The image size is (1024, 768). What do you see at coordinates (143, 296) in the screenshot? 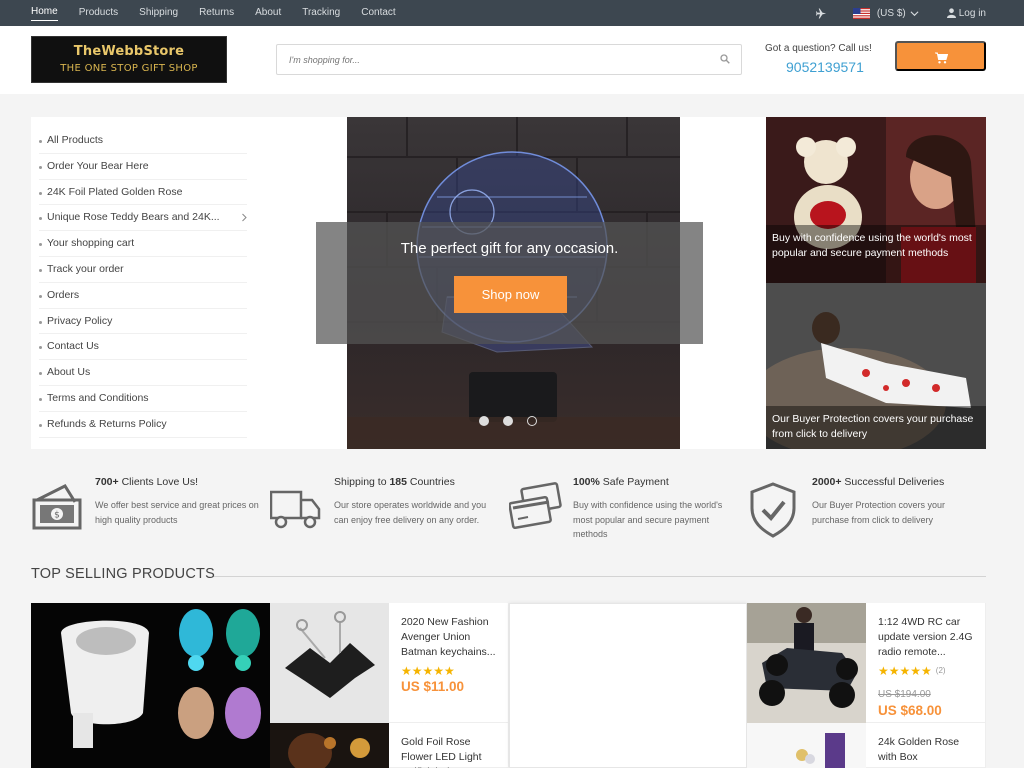
I see `category-item: Orders` at bounding box center [143, 296].